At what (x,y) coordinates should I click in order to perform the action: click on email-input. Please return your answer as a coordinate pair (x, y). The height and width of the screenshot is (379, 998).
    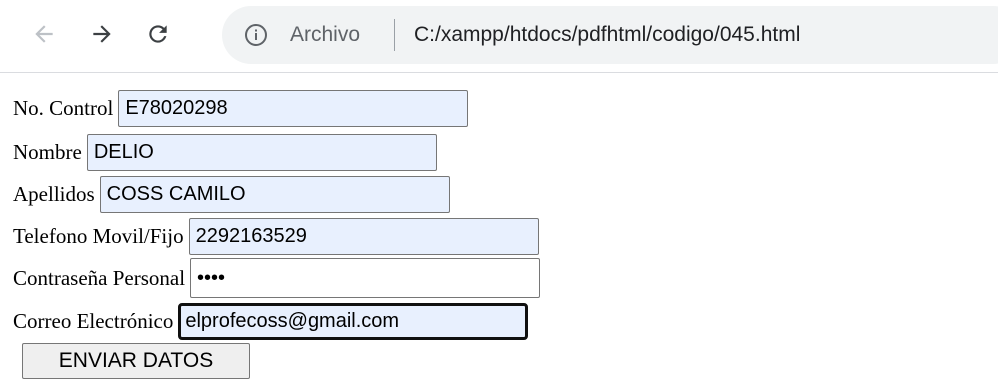
    Looking at the image, I should click on (353, 321).